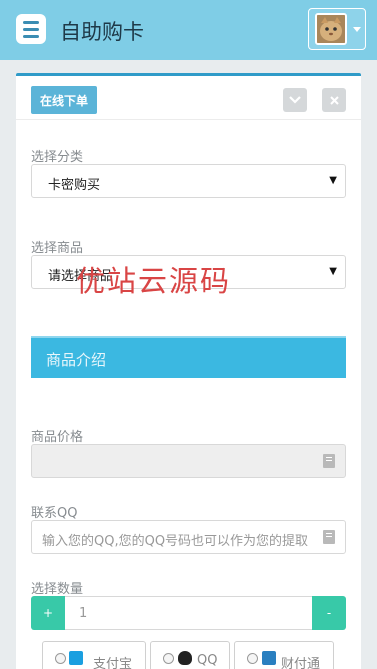  I want to click on user-menu-button, so click(337, 29).